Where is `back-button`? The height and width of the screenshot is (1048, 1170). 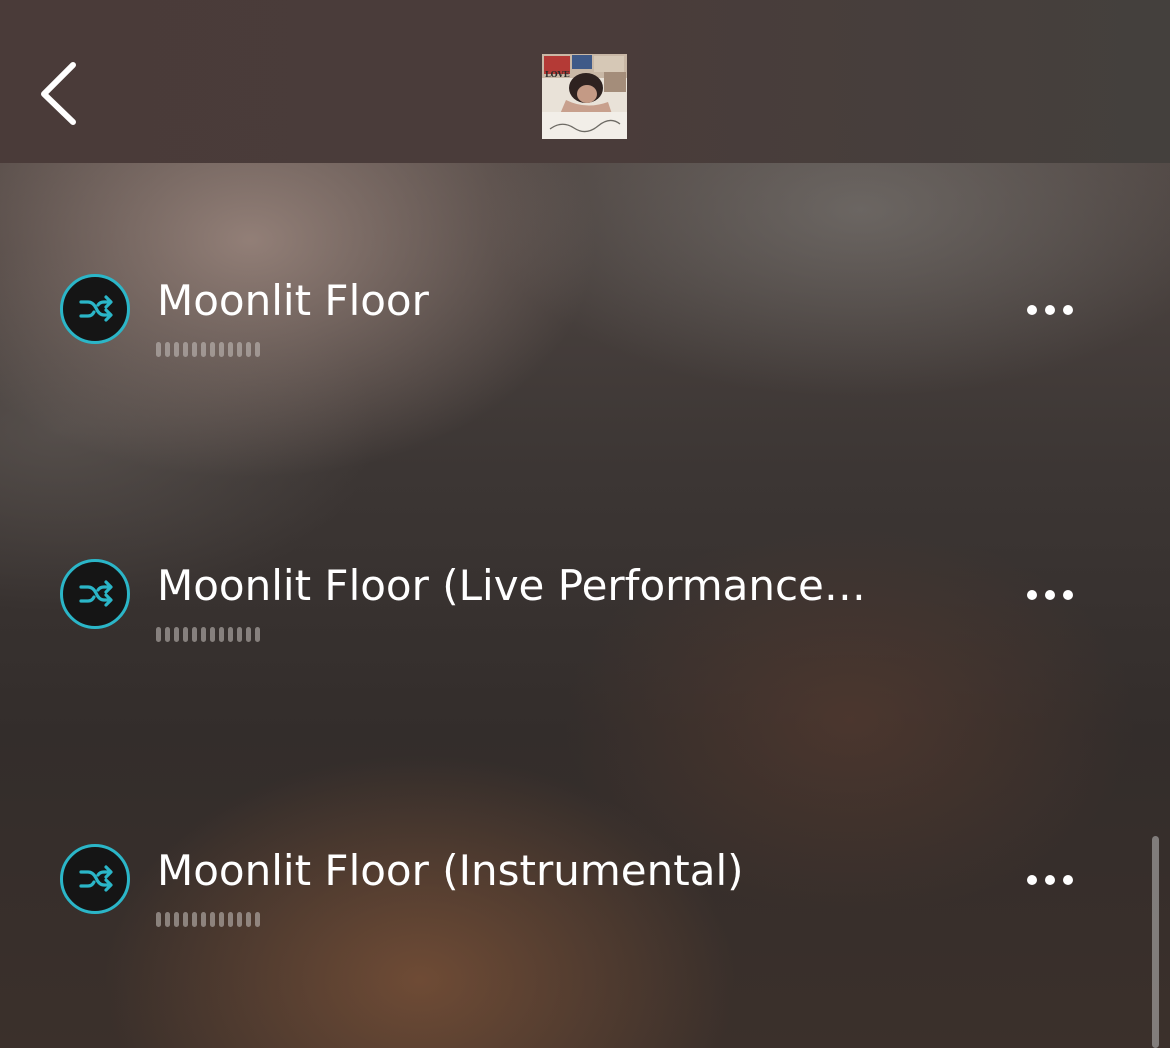
back-button is located at coordinates (60, 93).